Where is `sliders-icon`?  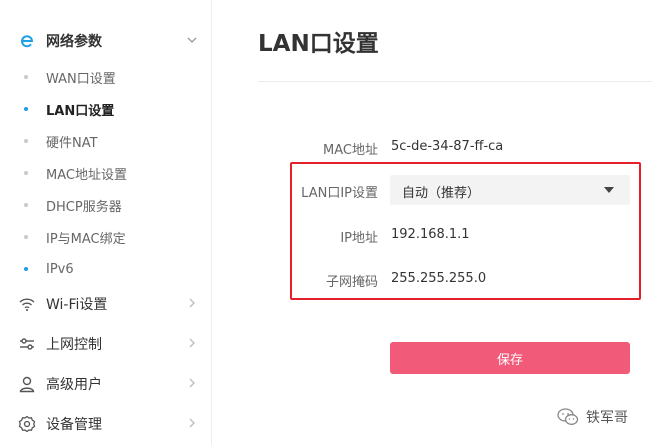
sliders-icon is located at coordinates (27, 344).